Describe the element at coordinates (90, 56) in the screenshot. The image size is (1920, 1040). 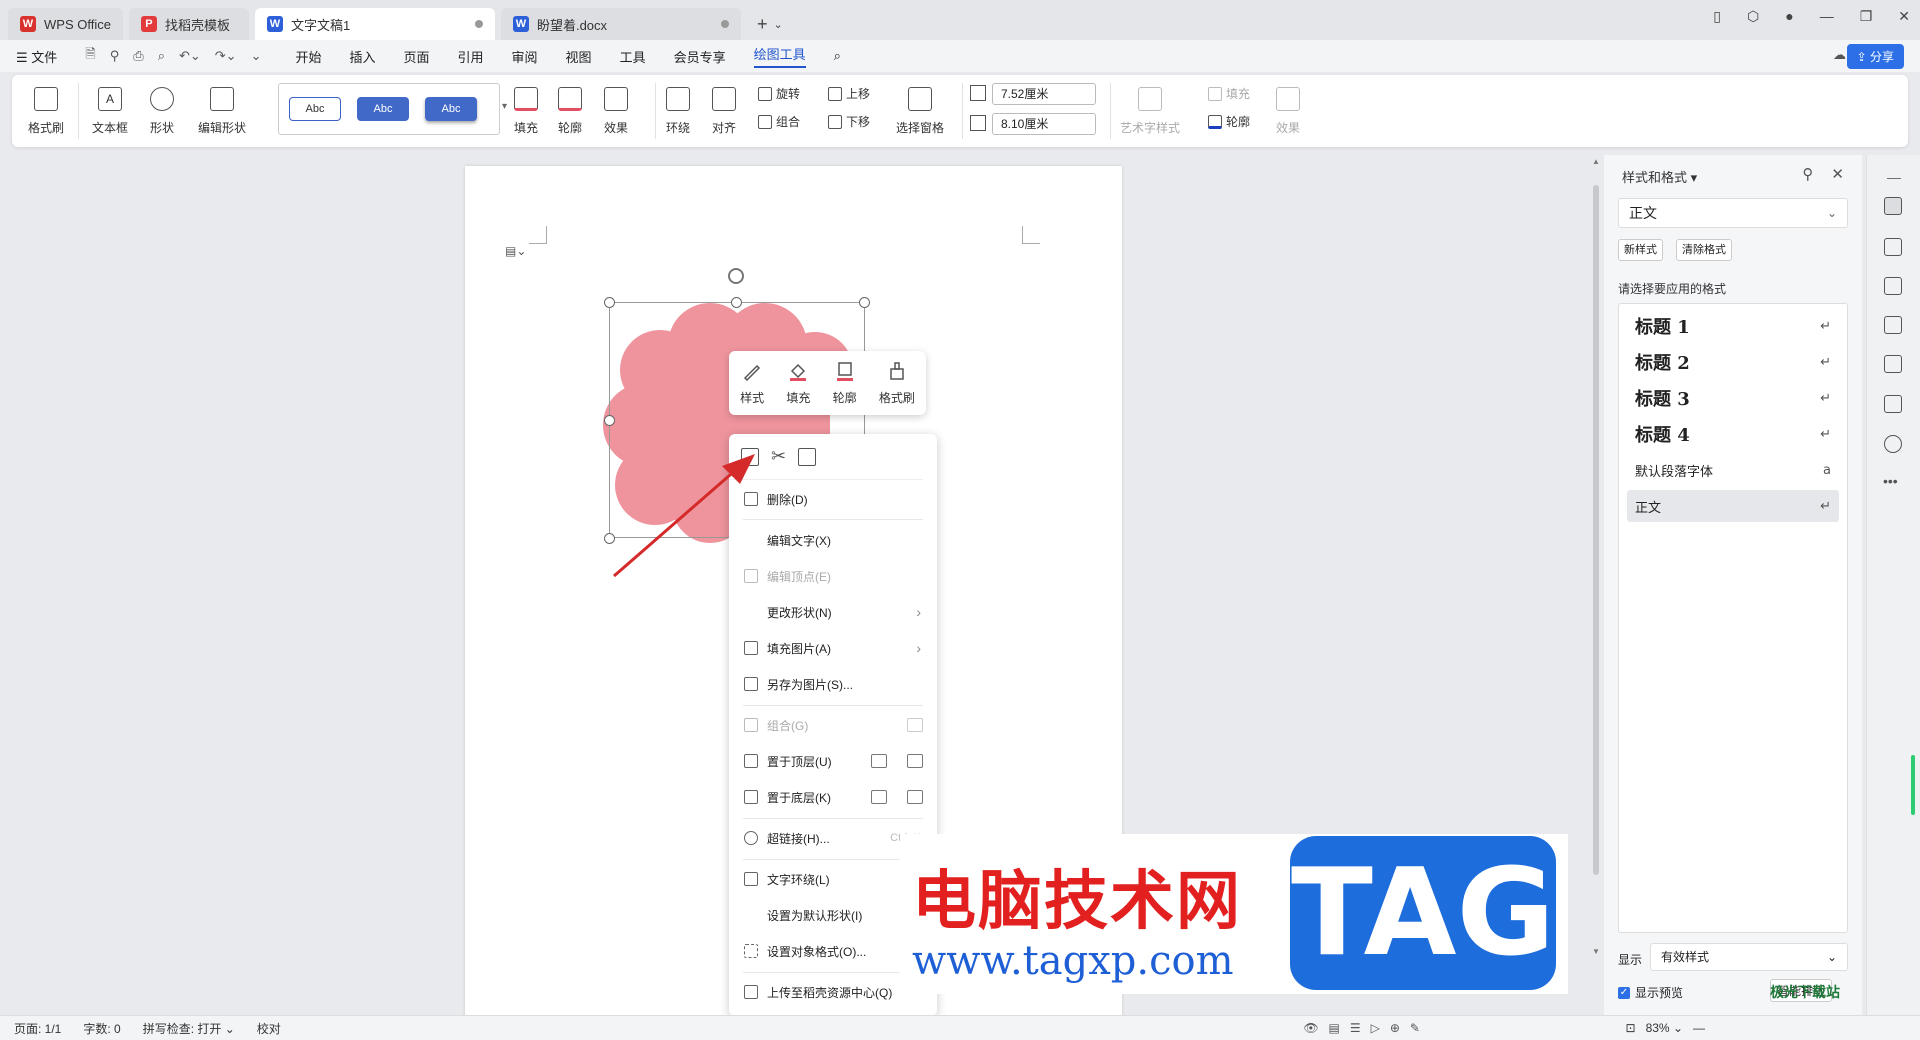
I see `save-icon: 🗎` at that location.